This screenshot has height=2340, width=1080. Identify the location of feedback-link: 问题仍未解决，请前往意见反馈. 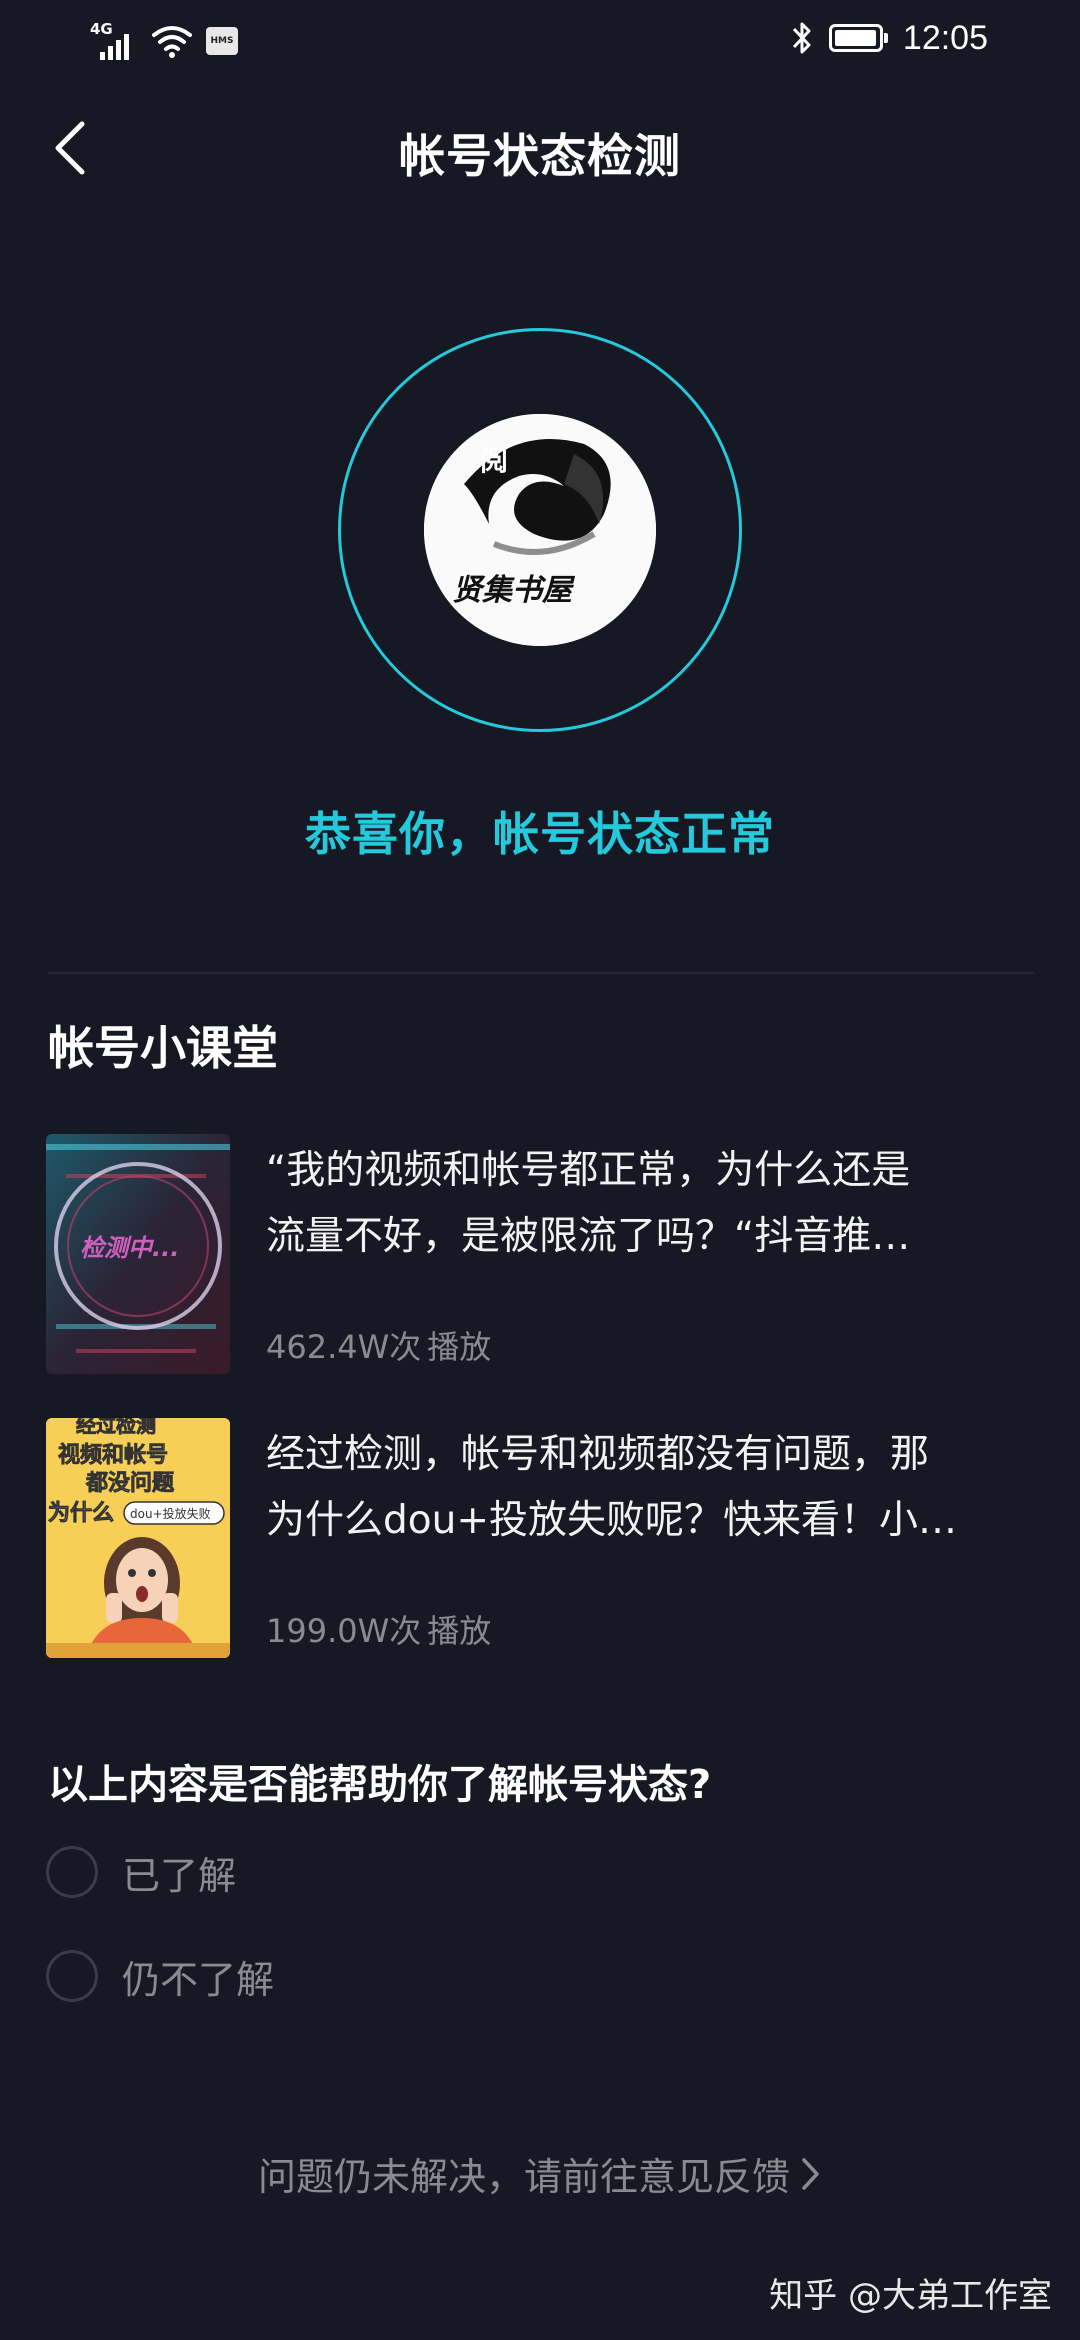
(540, 2173).